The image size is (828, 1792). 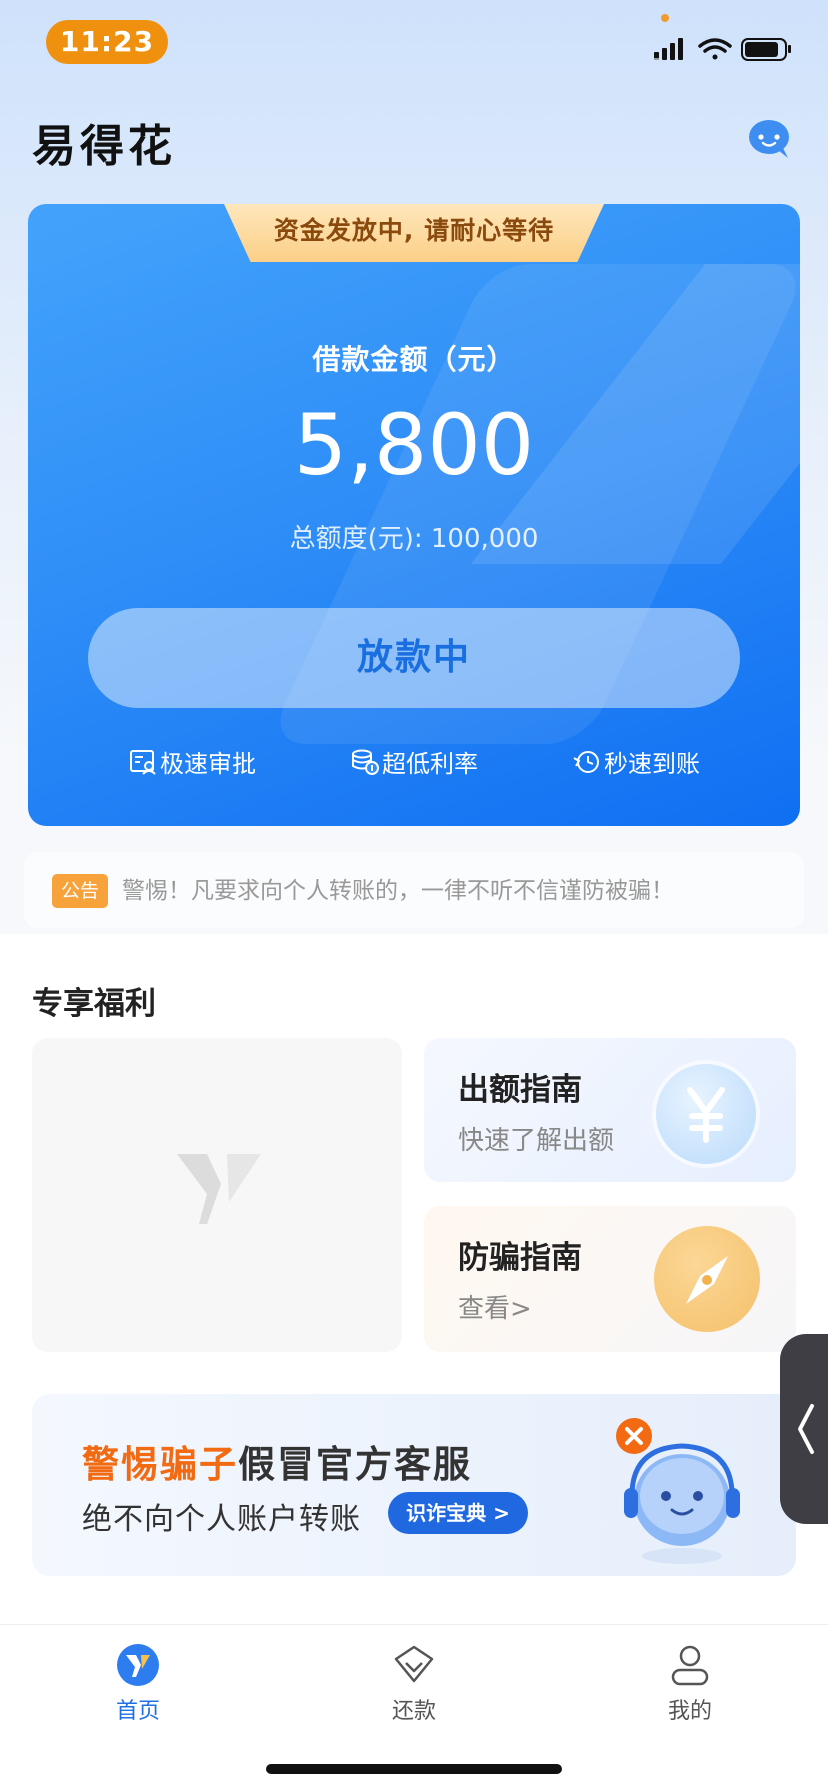 I want to click on feature-low-rate: 超低利率, so click(x=414, y=761).